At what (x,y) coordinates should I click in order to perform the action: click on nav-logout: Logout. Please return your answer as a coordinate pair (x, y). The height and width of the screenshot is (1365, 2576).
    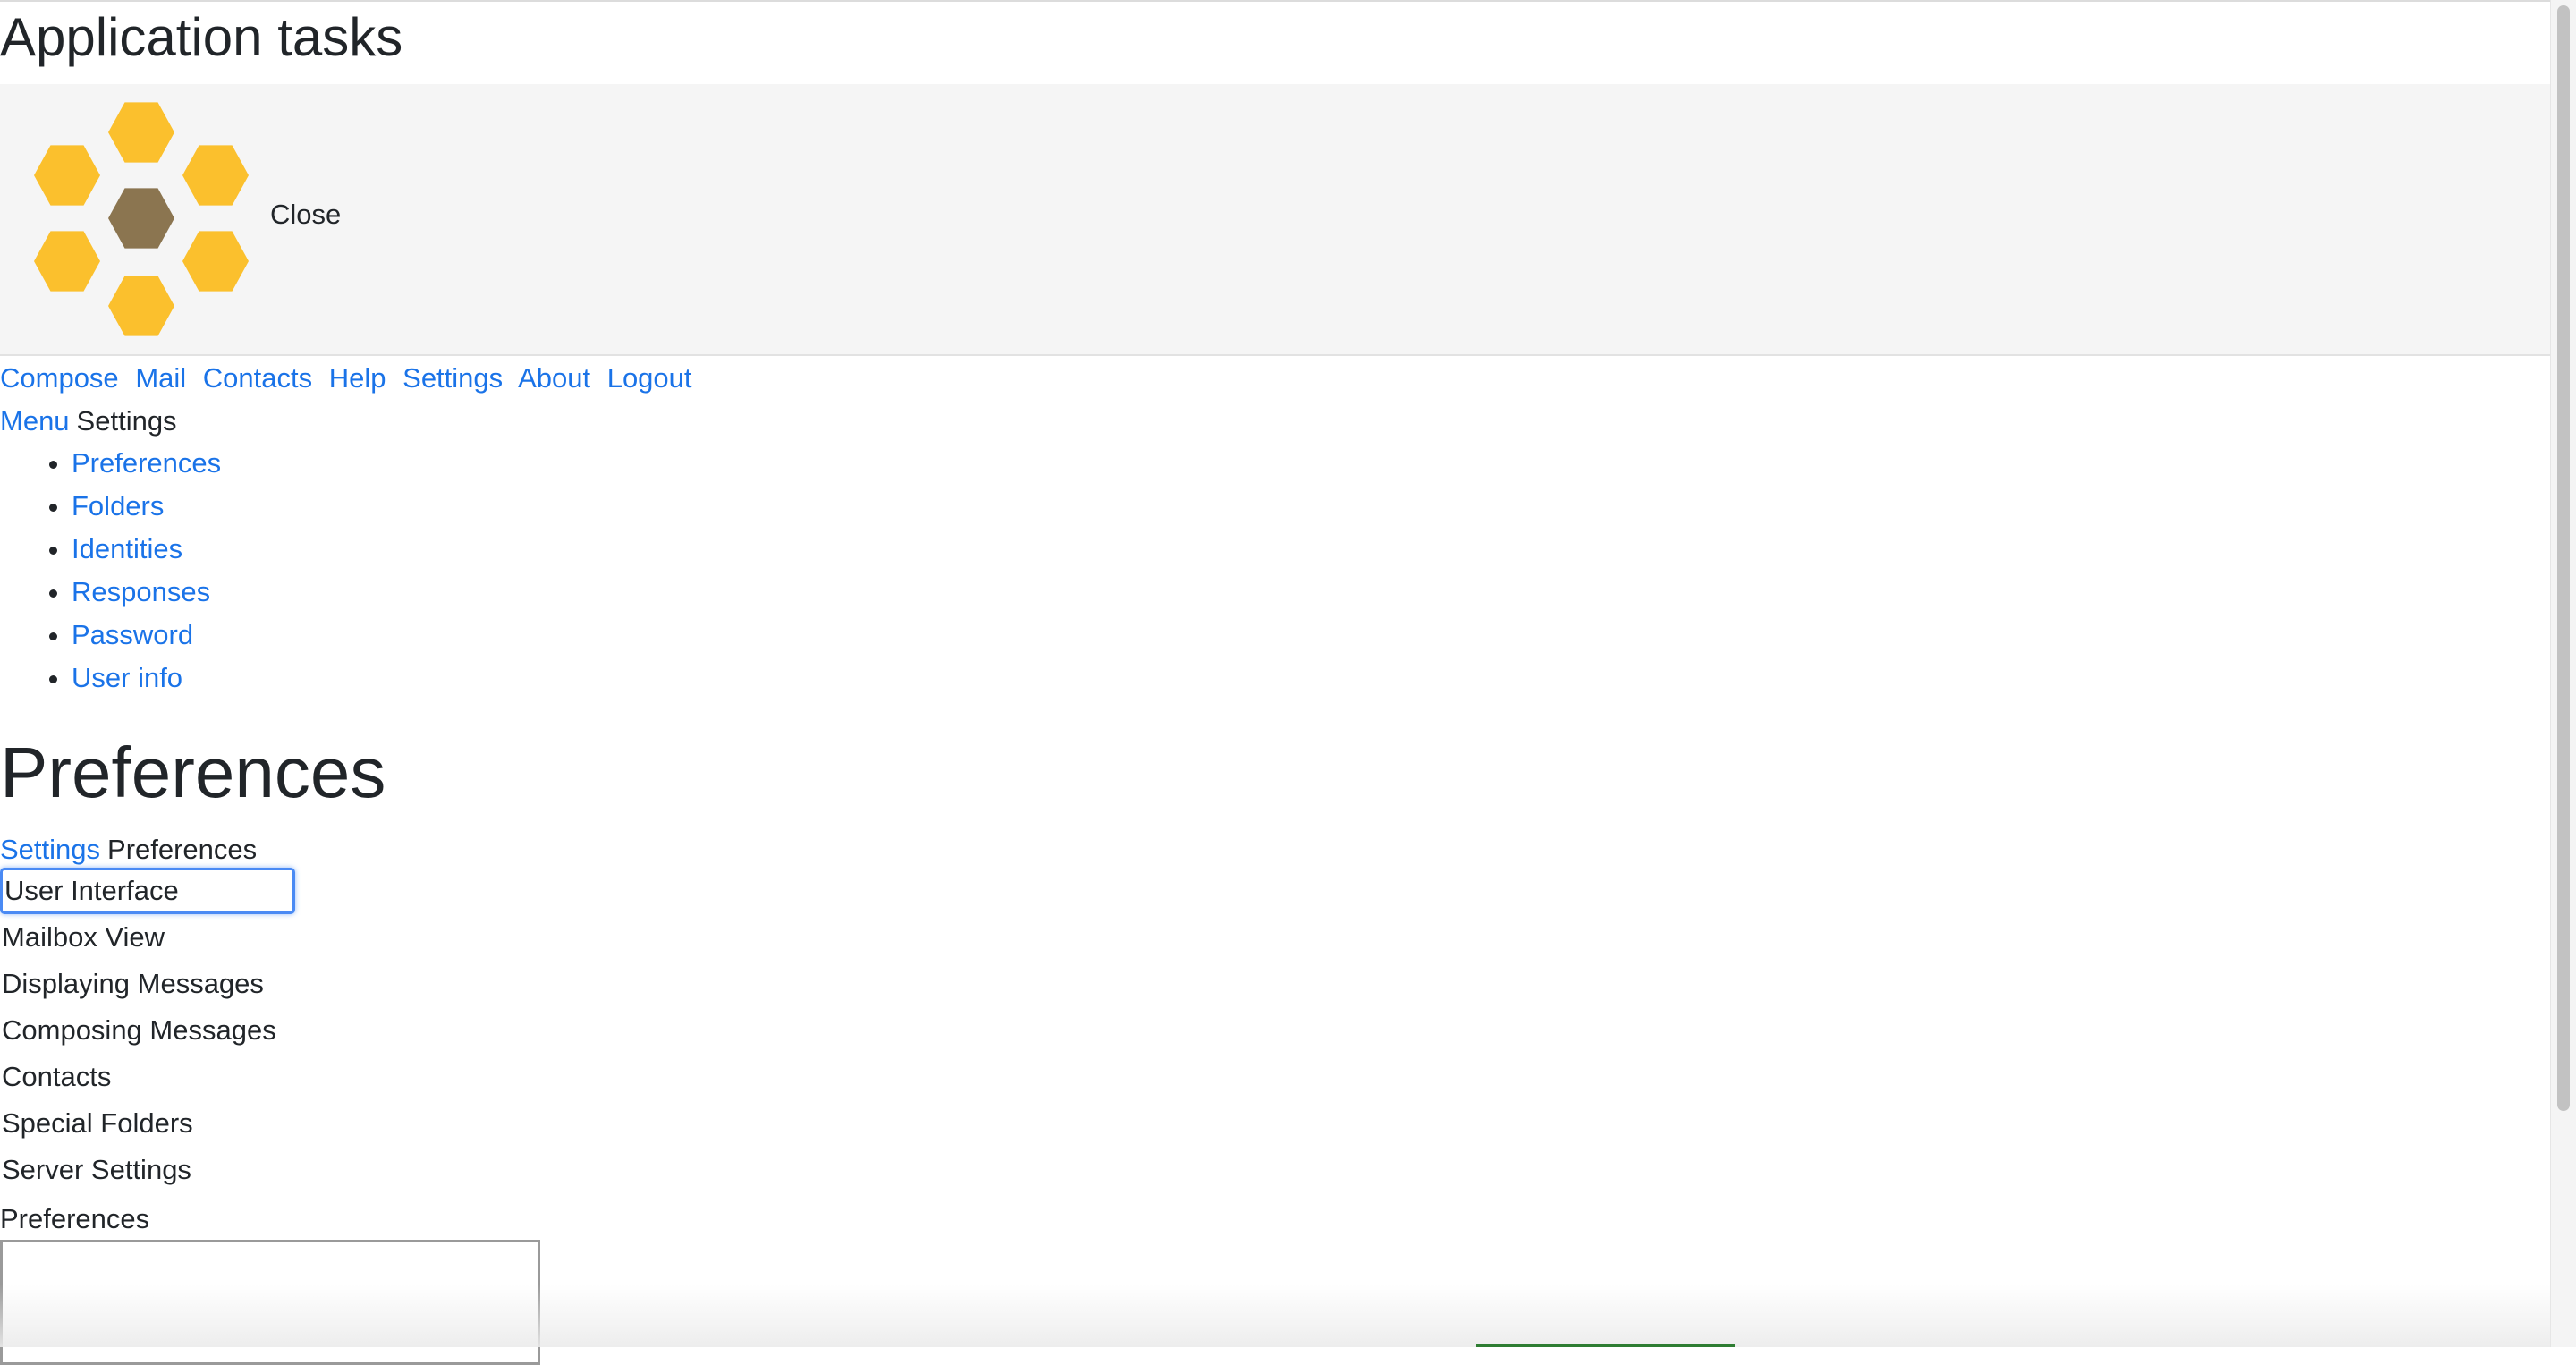
    Looking at the image, I should click on (649, 378).